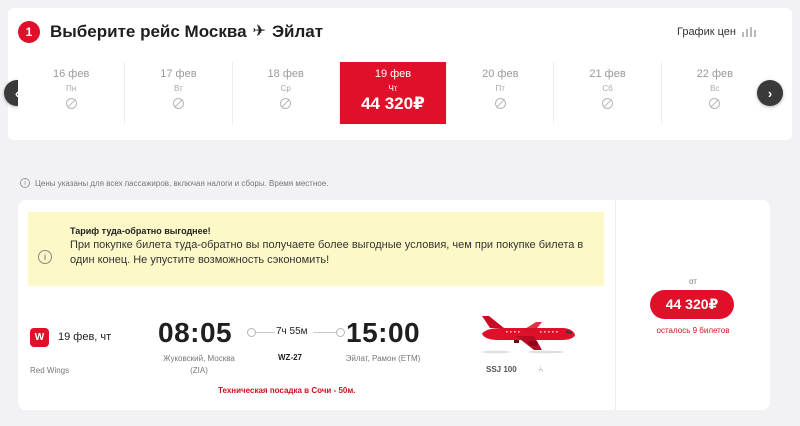 The image size is (800, 426). What do you see at coordinates (541, 369) in the screenshot?
I see `seat-icon: ⑃` at bounding box center [541, 369].